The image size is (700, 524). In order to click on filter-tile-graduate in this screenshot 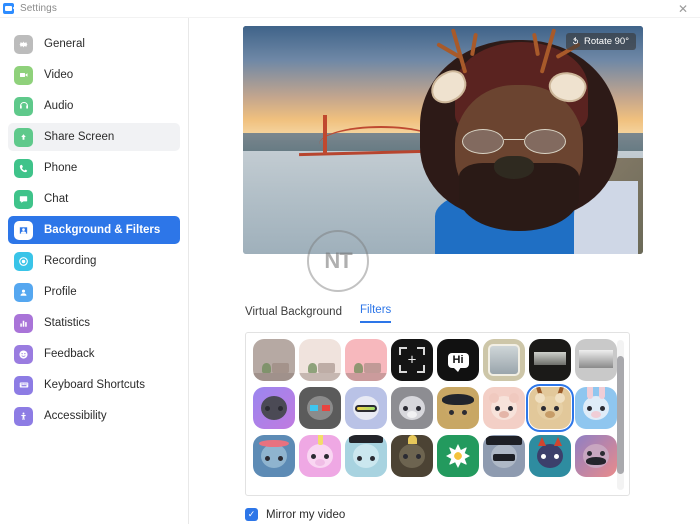, I will do `click(366, 456)`.